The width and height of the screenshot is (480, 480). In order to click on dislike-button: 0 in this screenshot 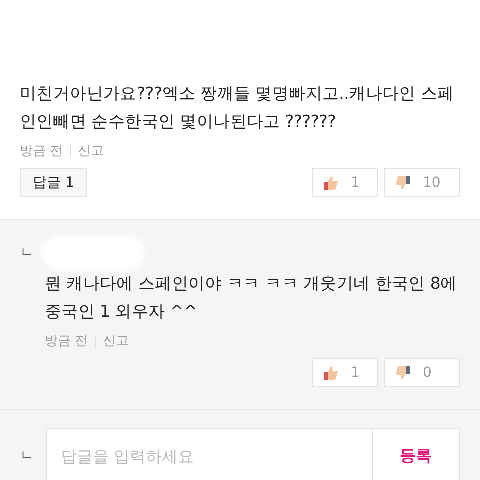, I will do `click(422, 372)`.